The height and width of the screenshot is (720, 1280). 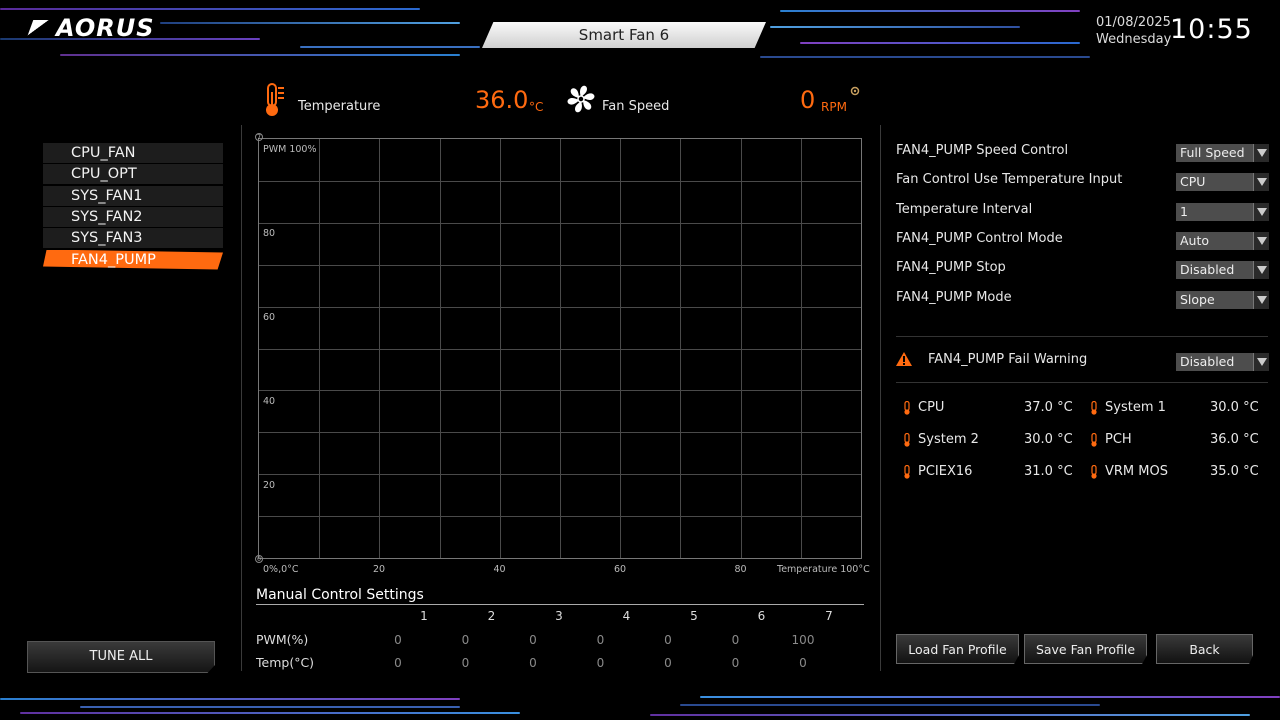 I want to click on manual-column-header: 4, so click(x=626, y=616).